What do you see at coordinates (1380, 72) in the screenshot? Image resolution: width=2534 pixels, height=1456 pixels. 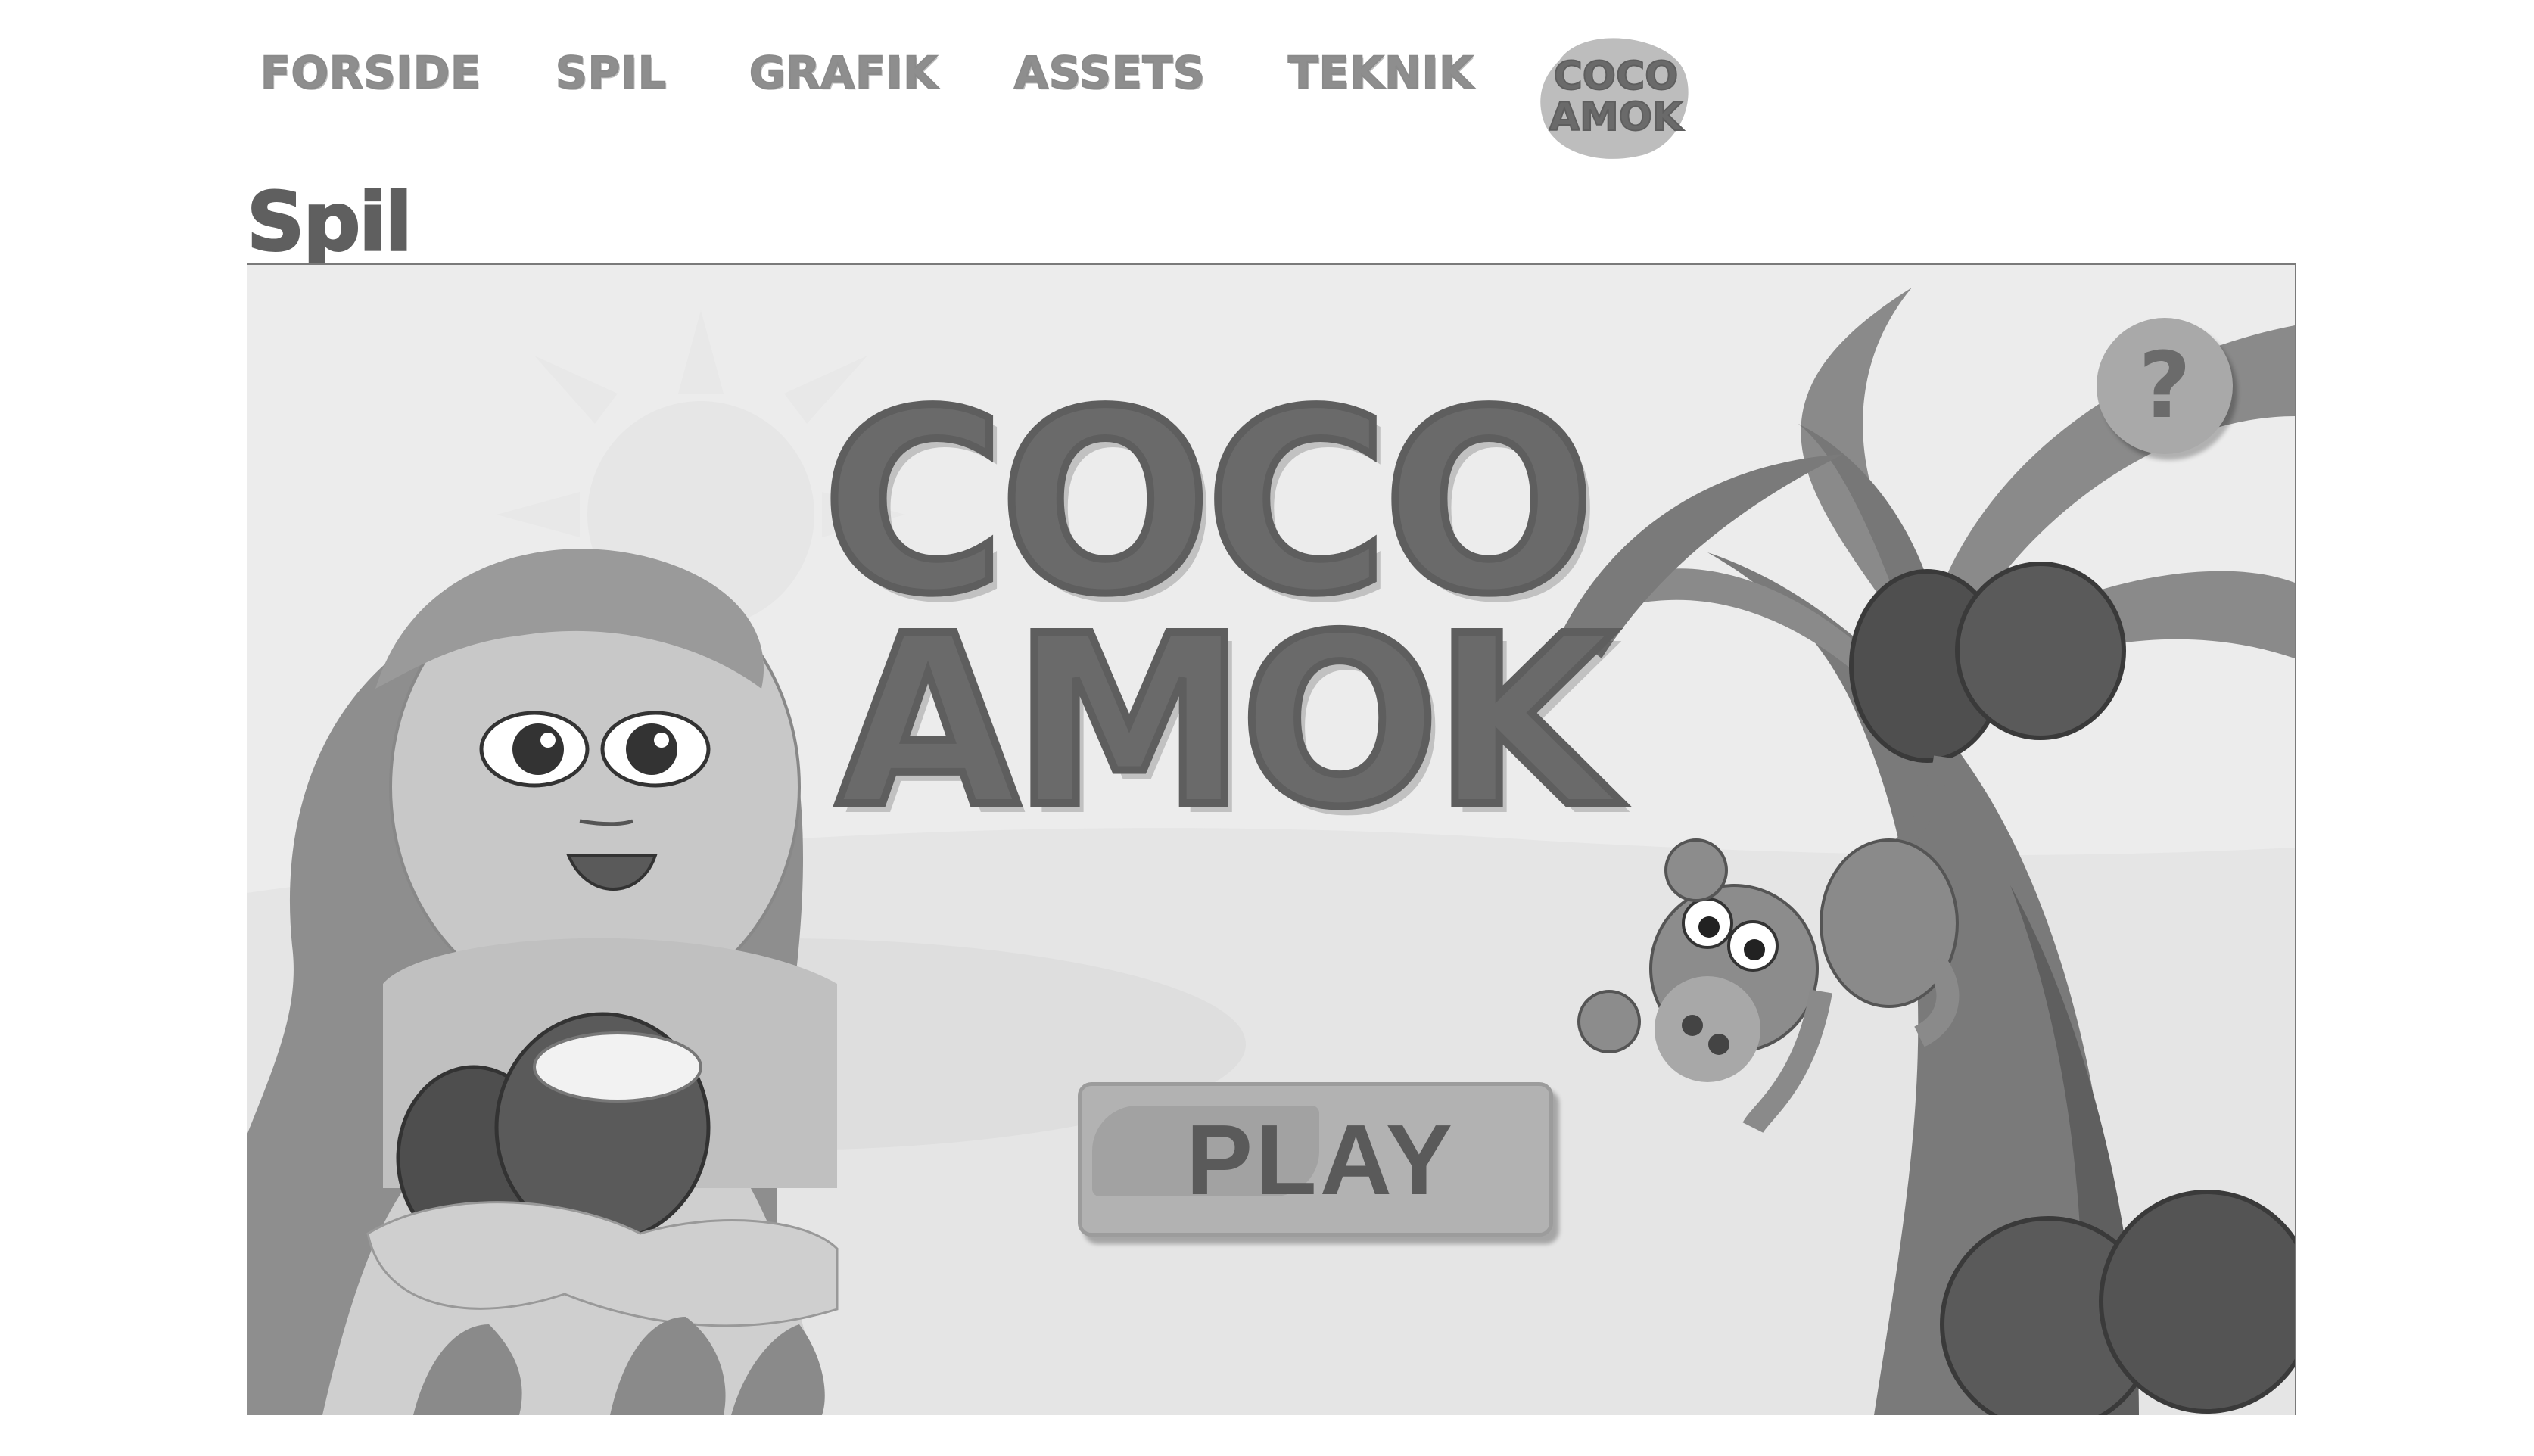 I see `nav-item-teknik: TEKNIK` at bounding box center [1380, 72].